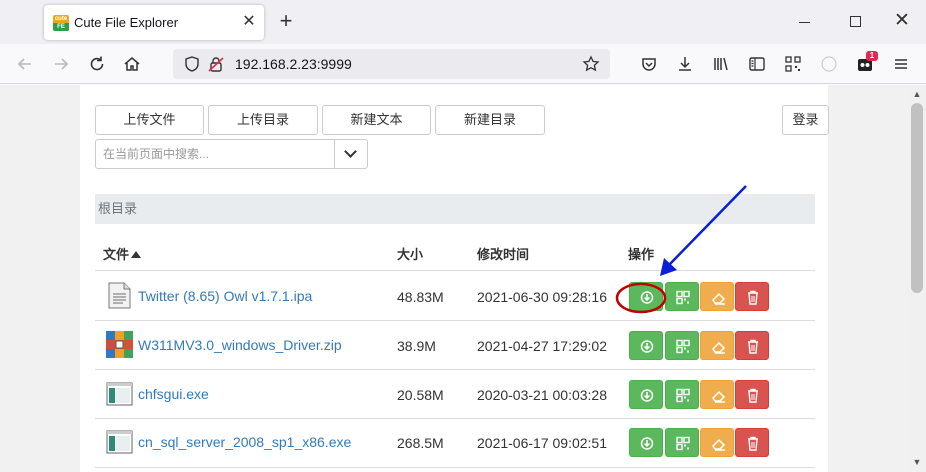 This screenshot has width=926, height=472. I want to click on file-modified-time: 2020-03-21 00:03:28, so click(542, 395).